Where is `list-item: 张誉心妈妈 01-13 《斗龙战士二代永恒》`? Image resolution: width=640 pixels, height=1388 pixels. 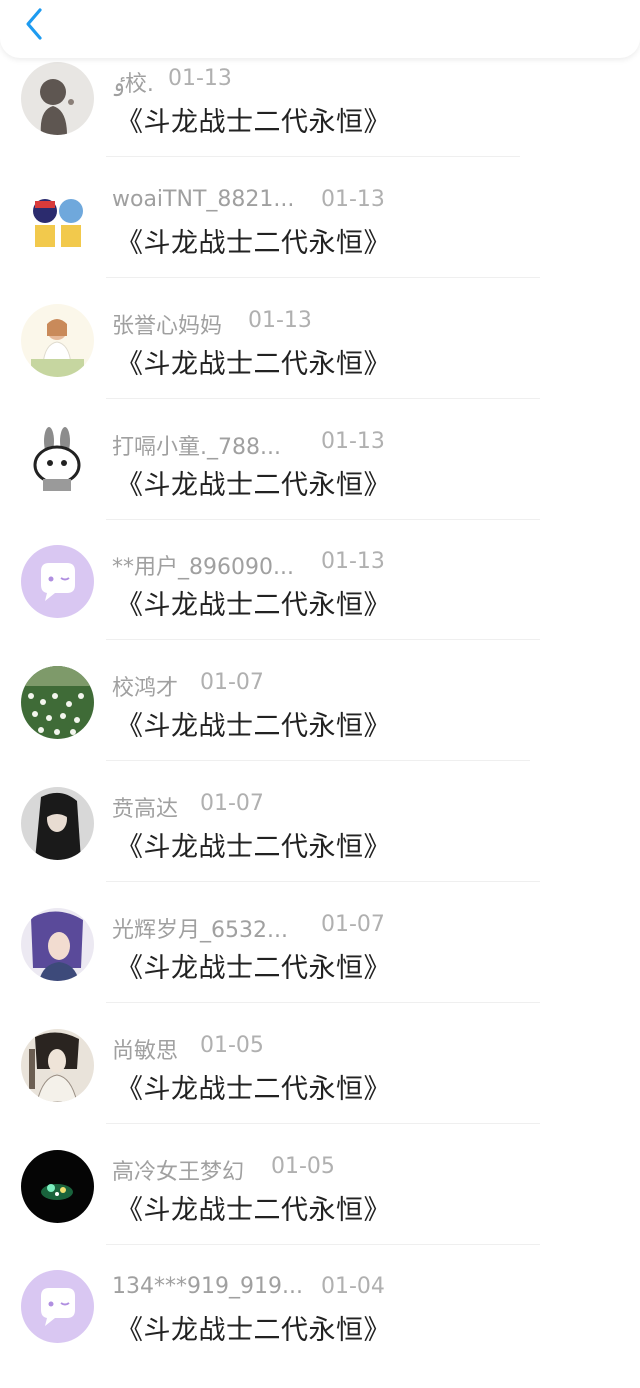
list-item: 张誉心妈妈 01-13 《斗龙战士二代永恒》 is located at coordinates (320, 362).